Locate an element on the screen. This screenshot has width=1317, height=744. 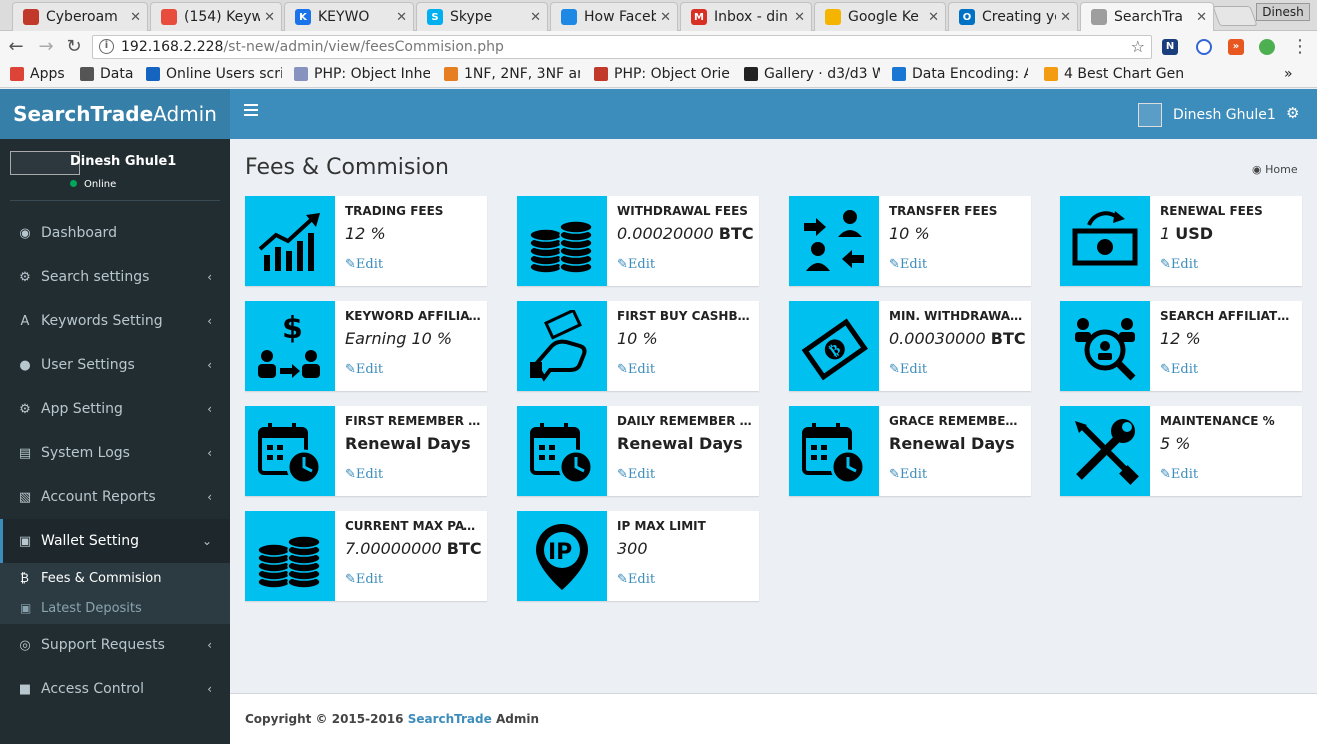
logo-bold: SearchTrade is located at coordinates (83, 114).